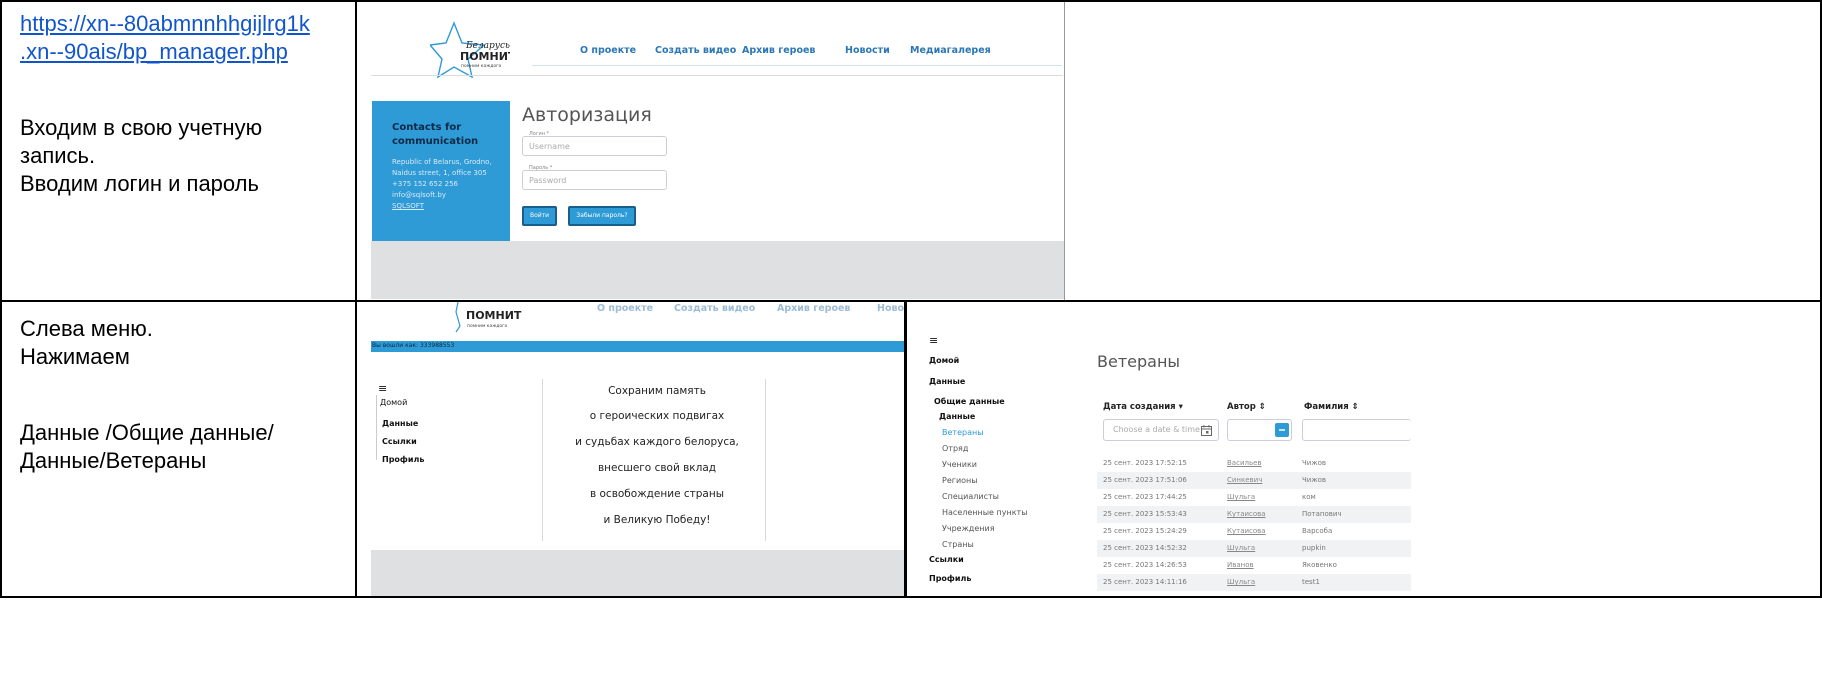 The width and height of the screenshot is (1822, 696). Describe the element at coordinates (637, 346) in the screenshot. I see `logged-in-bar: Вы вошли как: 333988553` at that location.